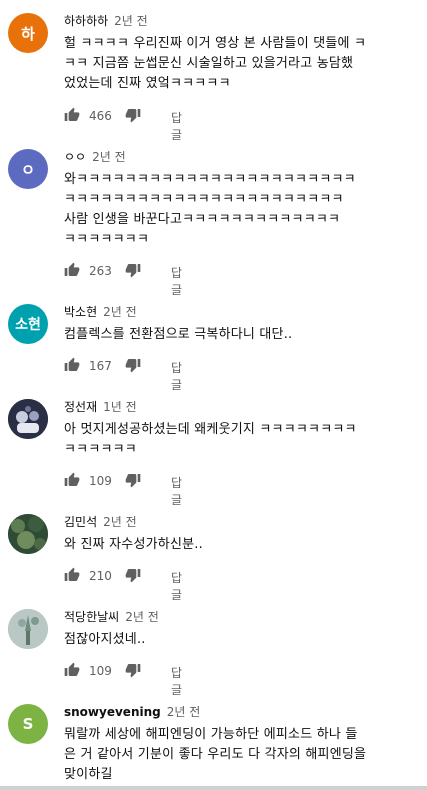 Image resolution: width=427 pixels, height=790 pixels. I want to click on comment-line: 뭐랄까 세상에 해피엔딩이 가능하단 에피소드 하나 들, so click(211, 734).